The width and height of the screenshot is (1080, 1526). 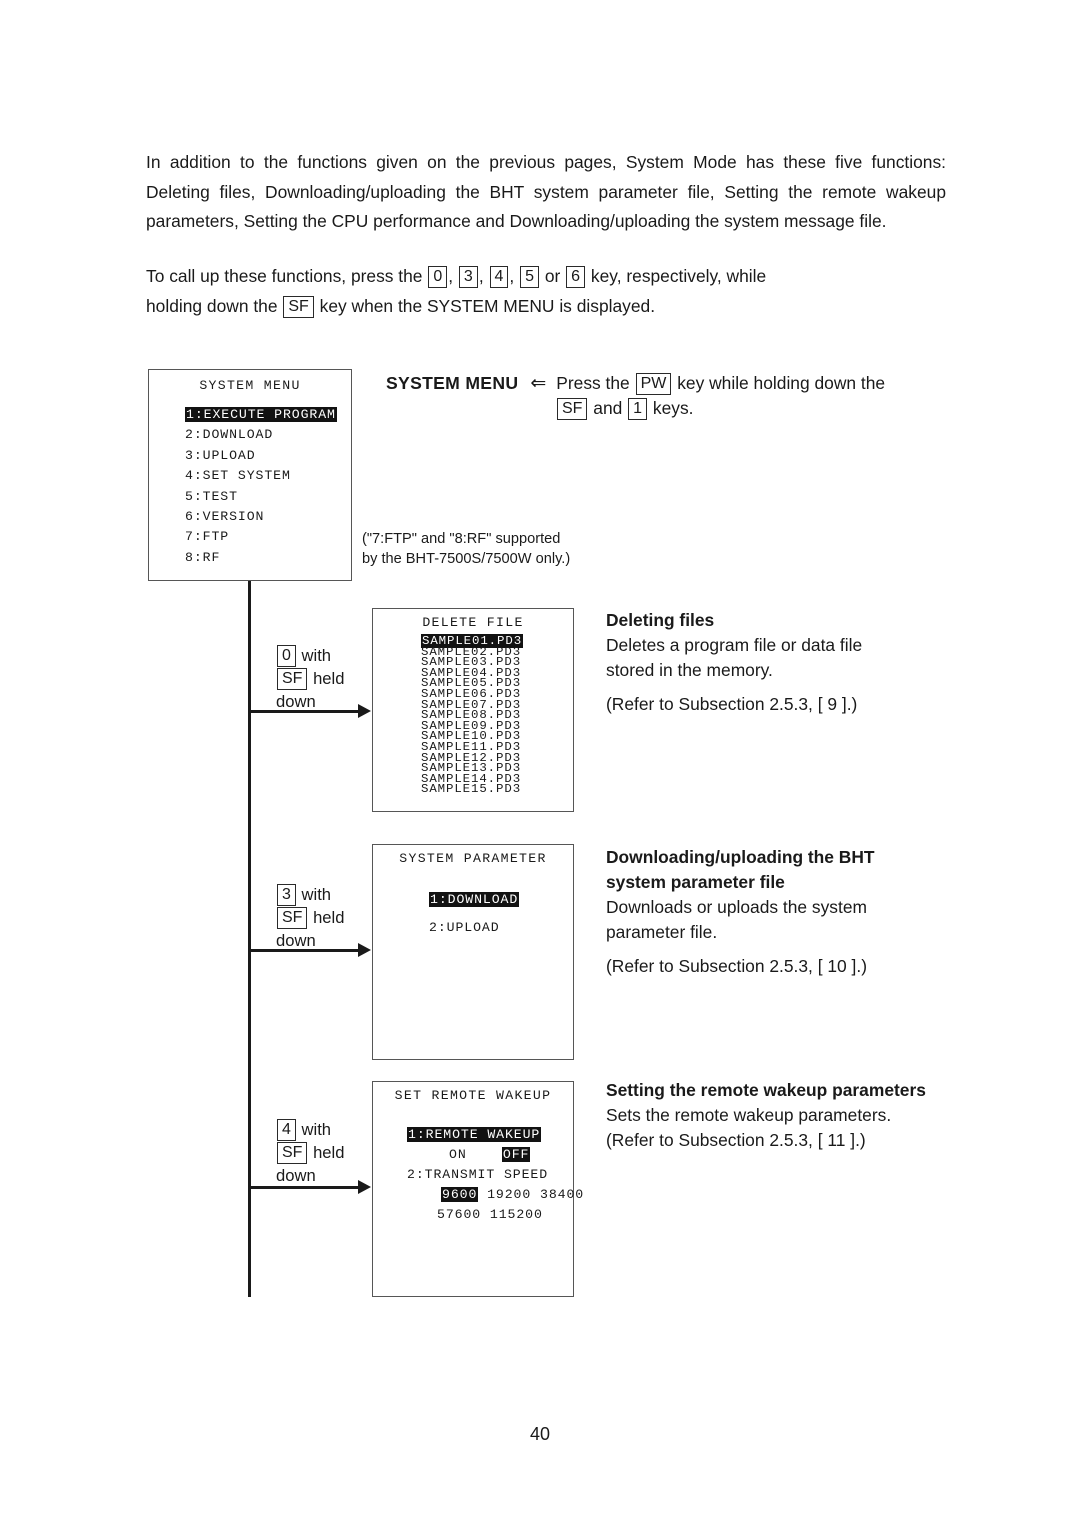 I want to click on key-sf-glyph-branch-2: SF, so click(x=292, y=1153).